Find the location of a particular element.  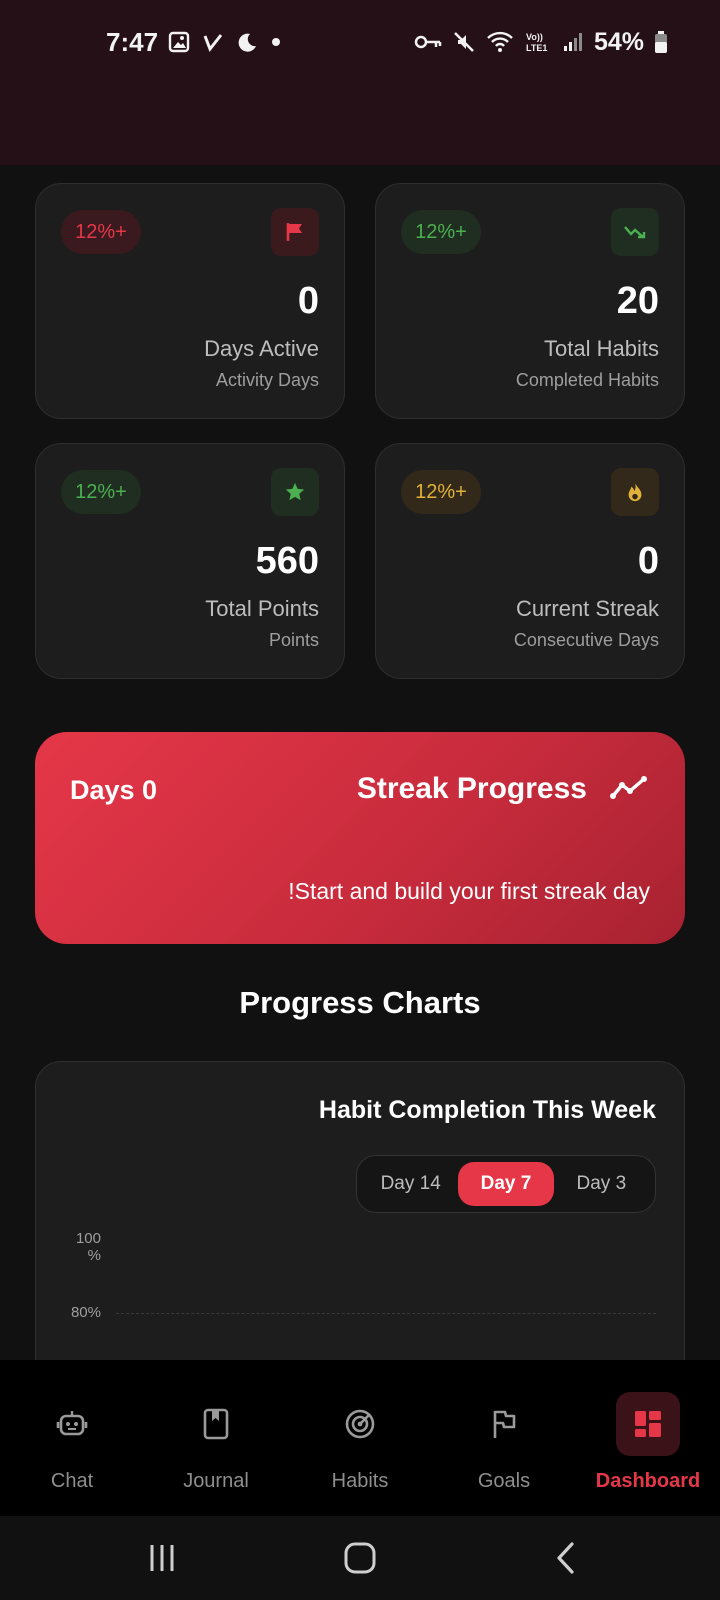

nav-item-habits: Habits is located at coordinates (360, 1438).